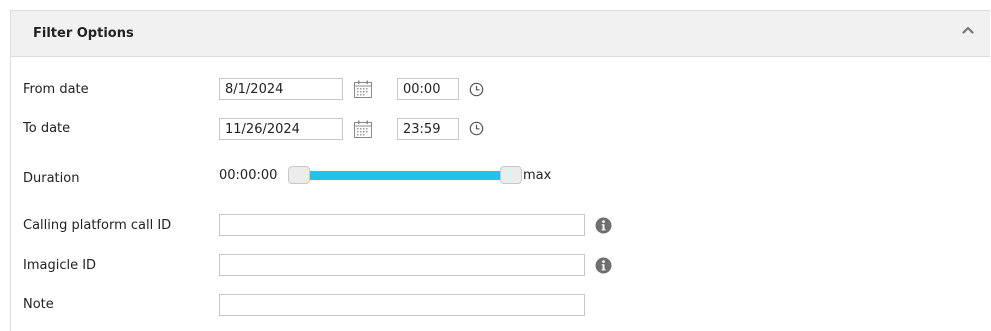  What do you see at coordinates (281, 89) in the screenshot?
I see `from-date-input` at bounding box center [281, 89].